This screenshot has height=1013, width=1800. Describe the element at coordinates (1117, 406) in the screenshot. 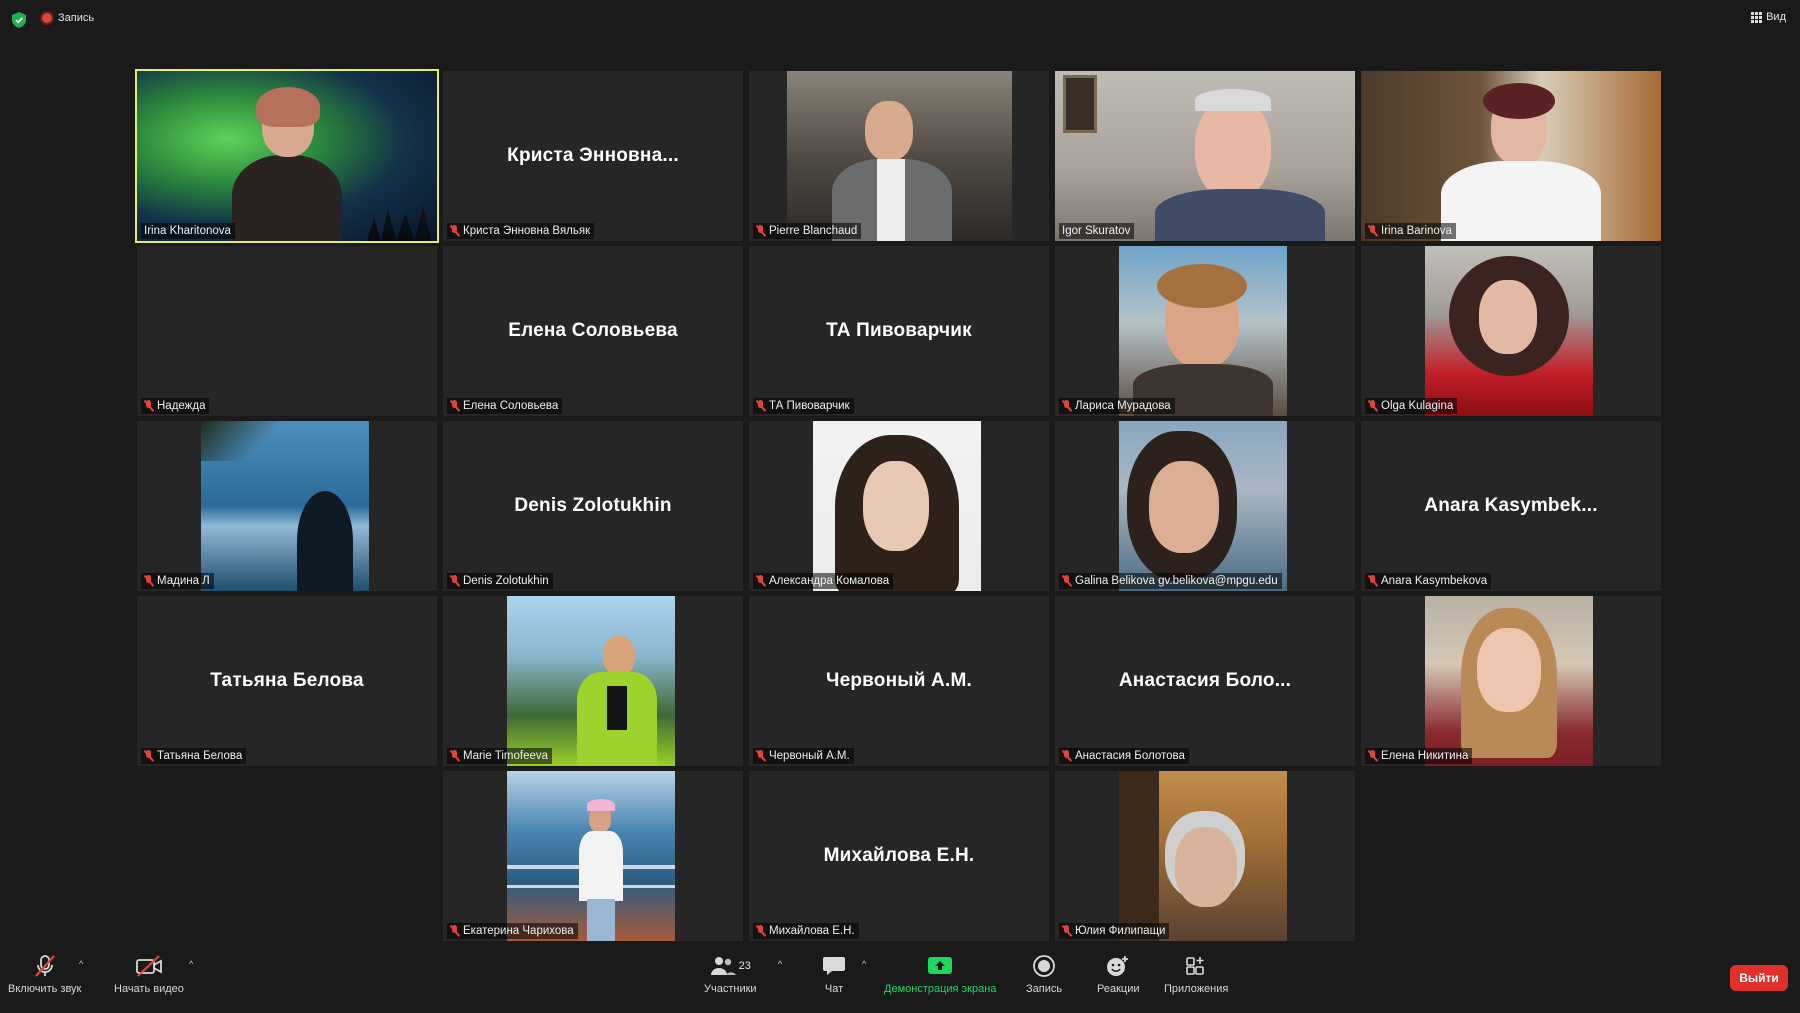

I see `participant-nameplate: Лариса Мурадова` at that location.